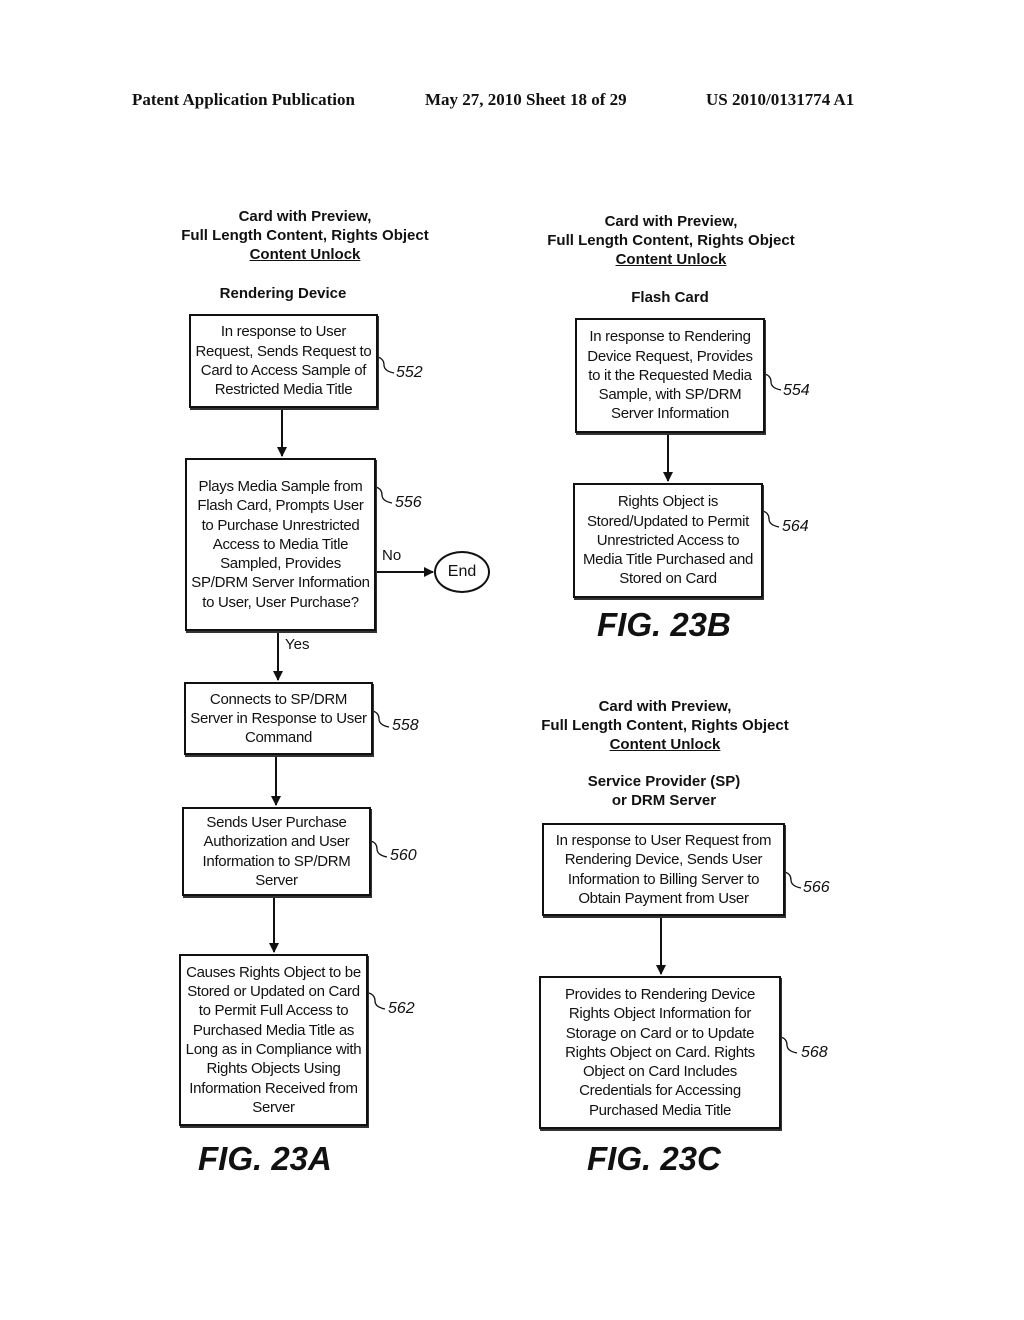 The image size is (1024, 1320). Describe the element at coordinates (670, 297) in the screenshot. I see `fig23b-actor: Flash Card` at that location.